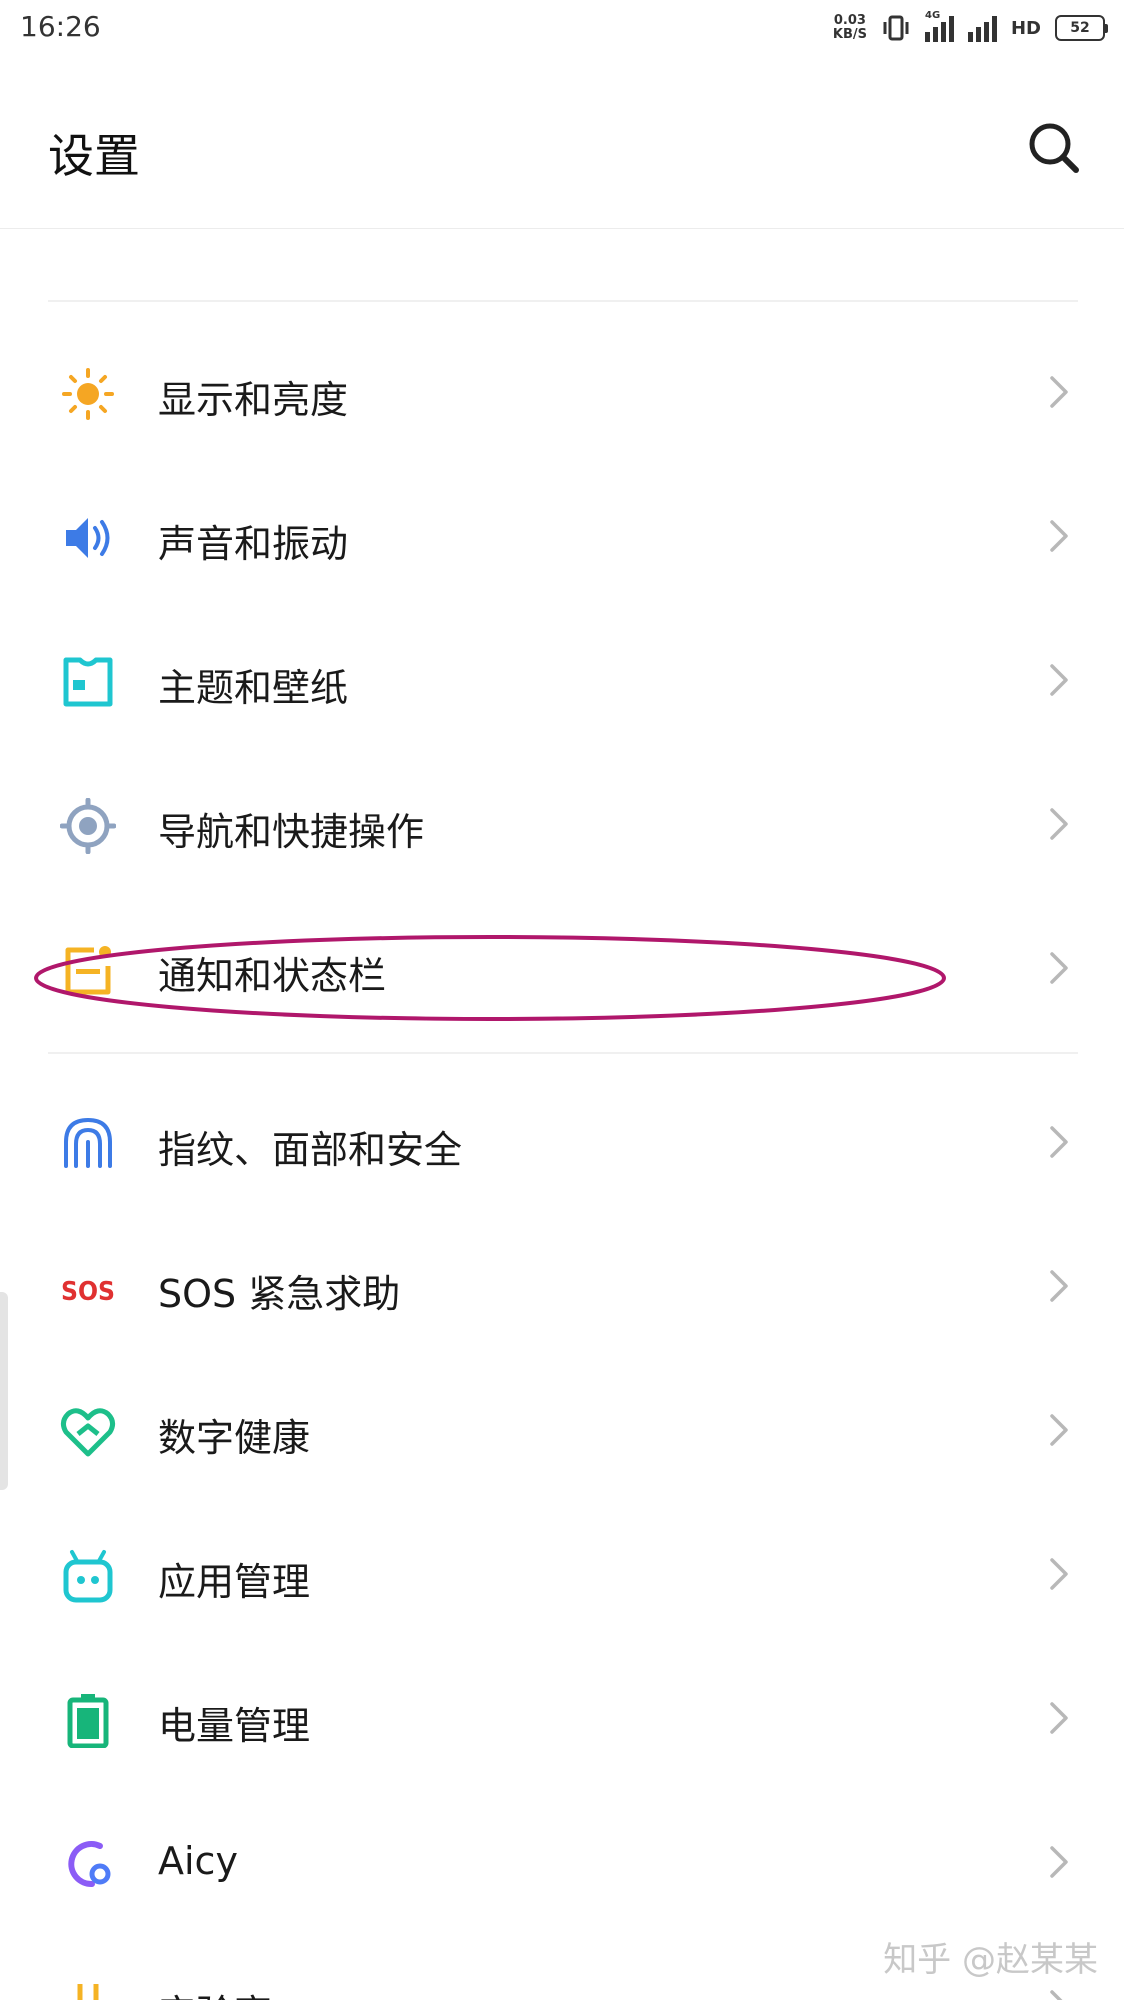 This screenshot has width=1124, height=2000. I want to click on settings-item-digital-wellbeing: 数字健康, so click(562, 1430).